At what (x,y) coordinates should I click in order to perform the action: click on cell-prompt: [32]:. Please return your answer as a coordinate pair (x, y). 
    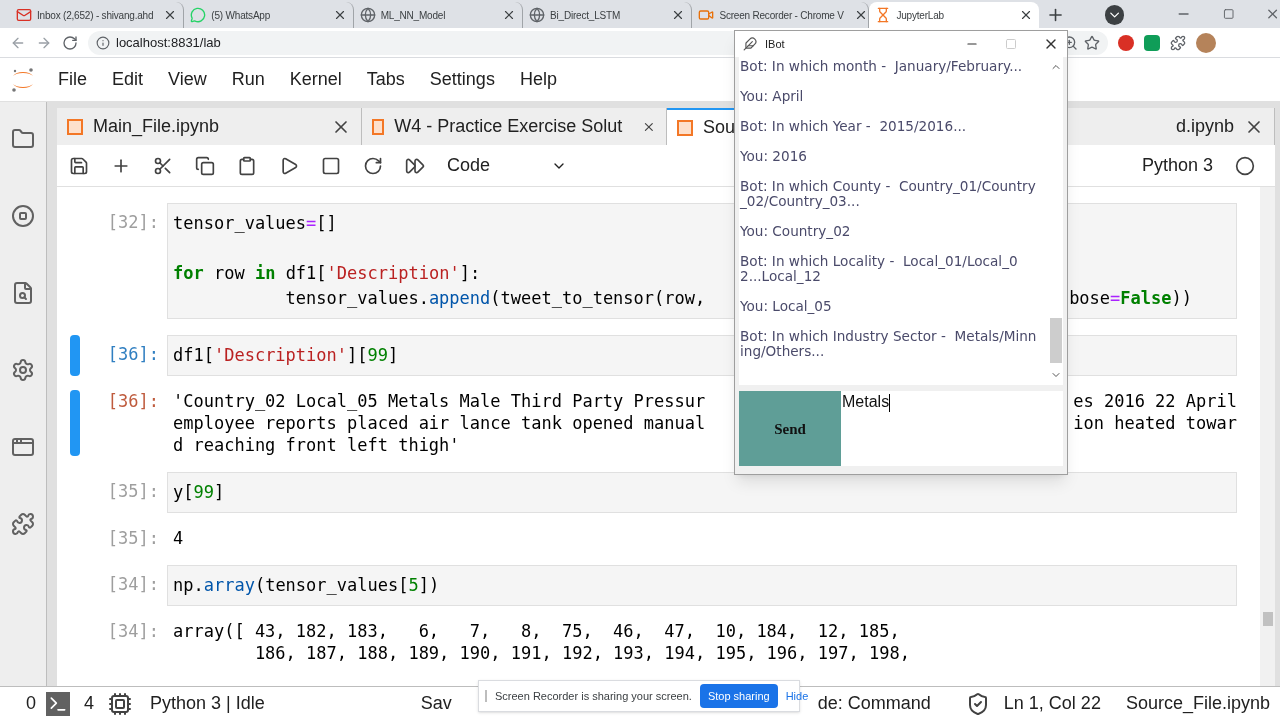
    Looking at the image, I should click on (133, 222).